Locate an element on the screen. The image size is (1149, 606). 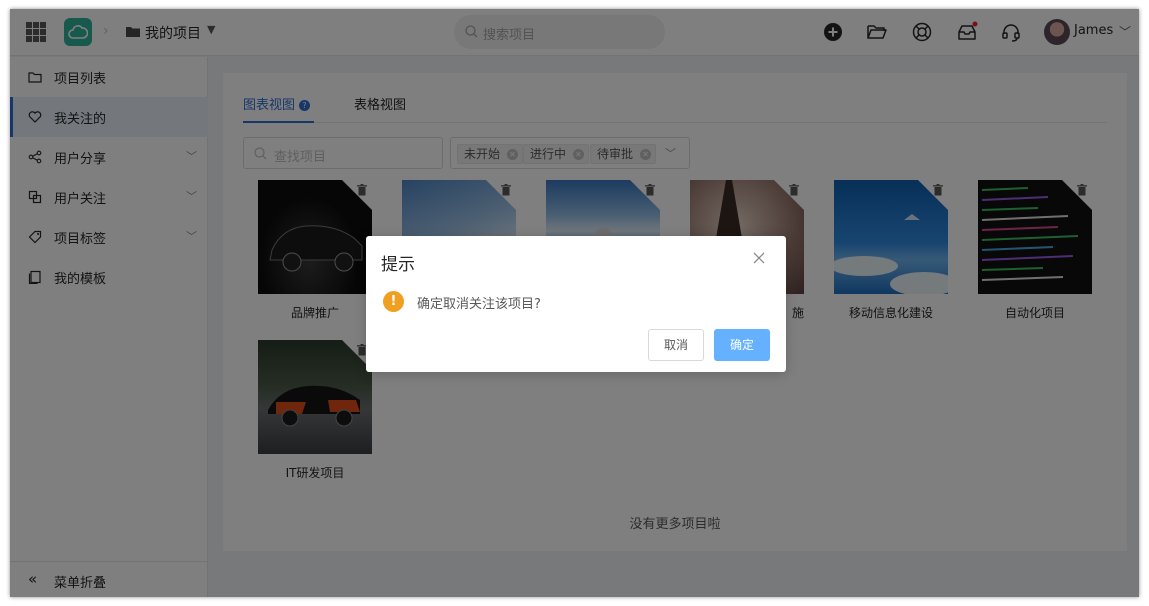
confirm-button: 确定 is located at coordinates (742, 345).